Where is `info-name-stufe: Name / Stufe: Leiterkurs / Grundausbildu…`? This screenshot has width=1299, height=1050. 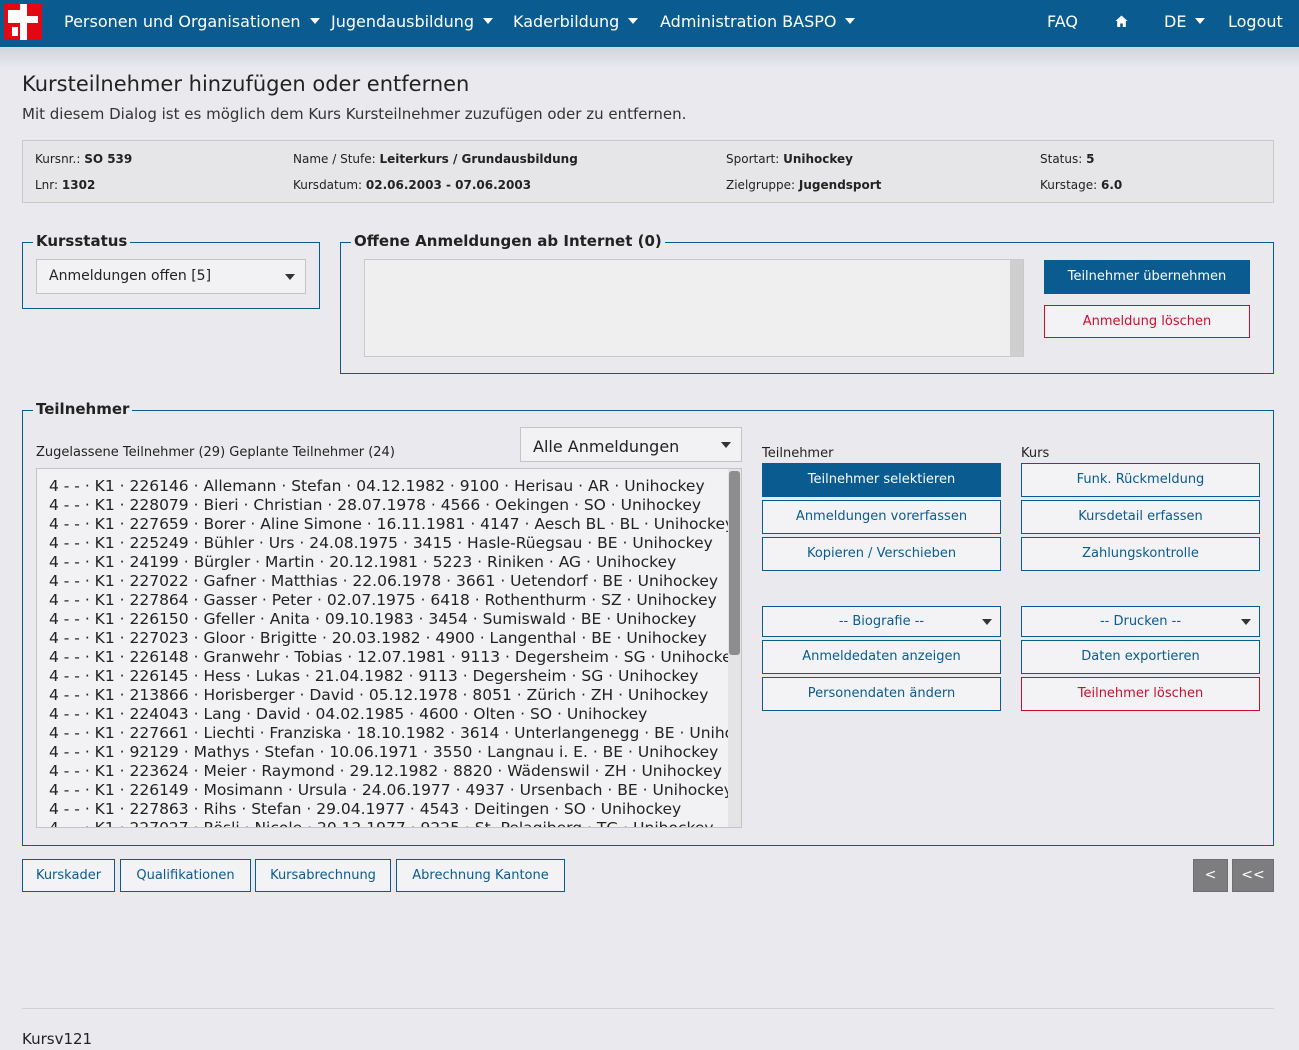 info-name-stufe: Name / Stufe: Leiterkurs / Grundausbildu… is located at coordinates (435, 159).